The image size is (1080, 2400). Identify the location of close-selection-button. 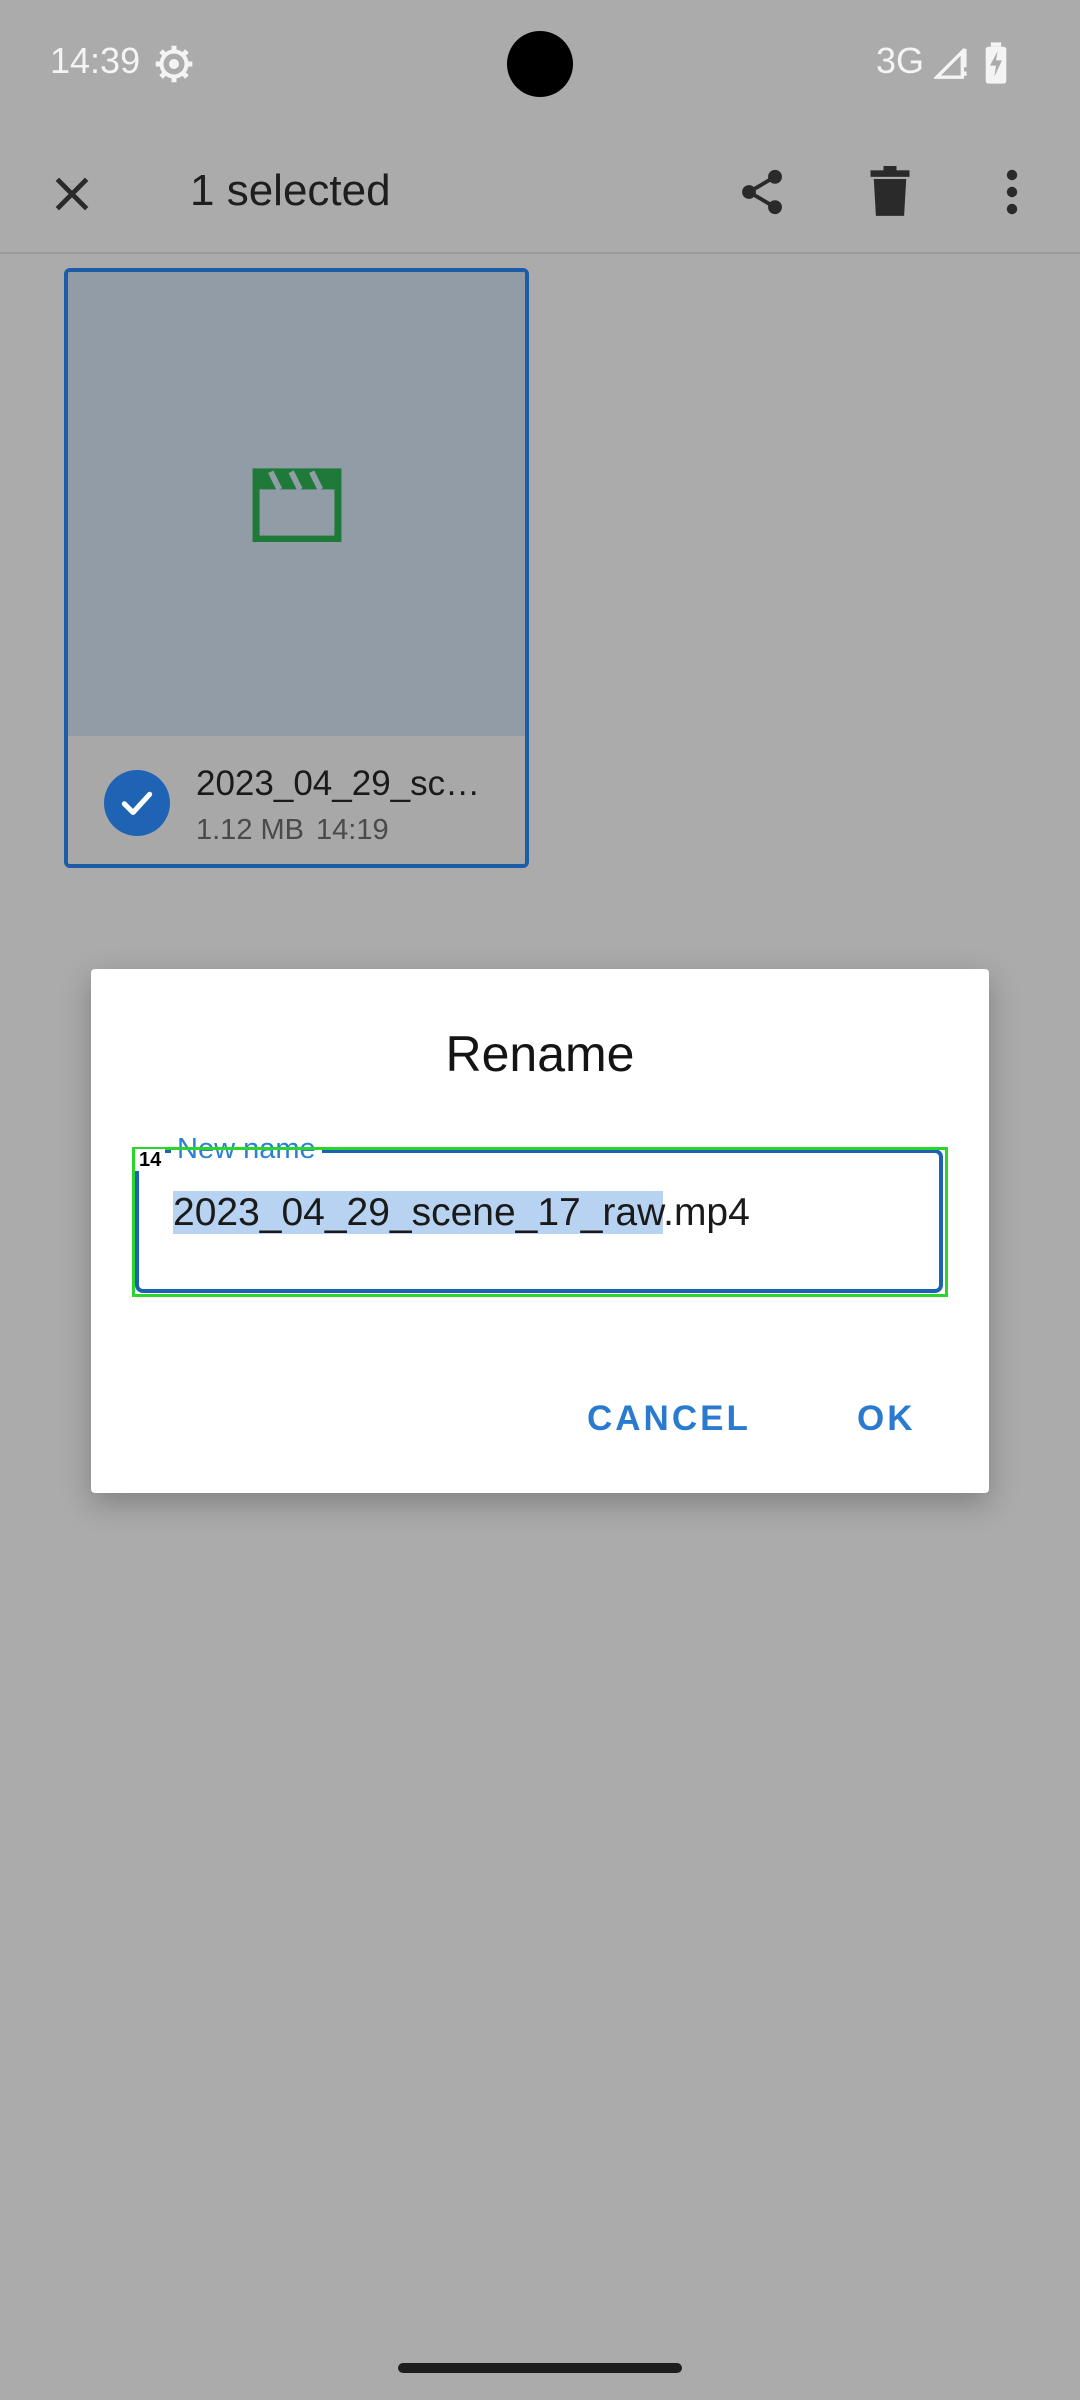
(72, 194).